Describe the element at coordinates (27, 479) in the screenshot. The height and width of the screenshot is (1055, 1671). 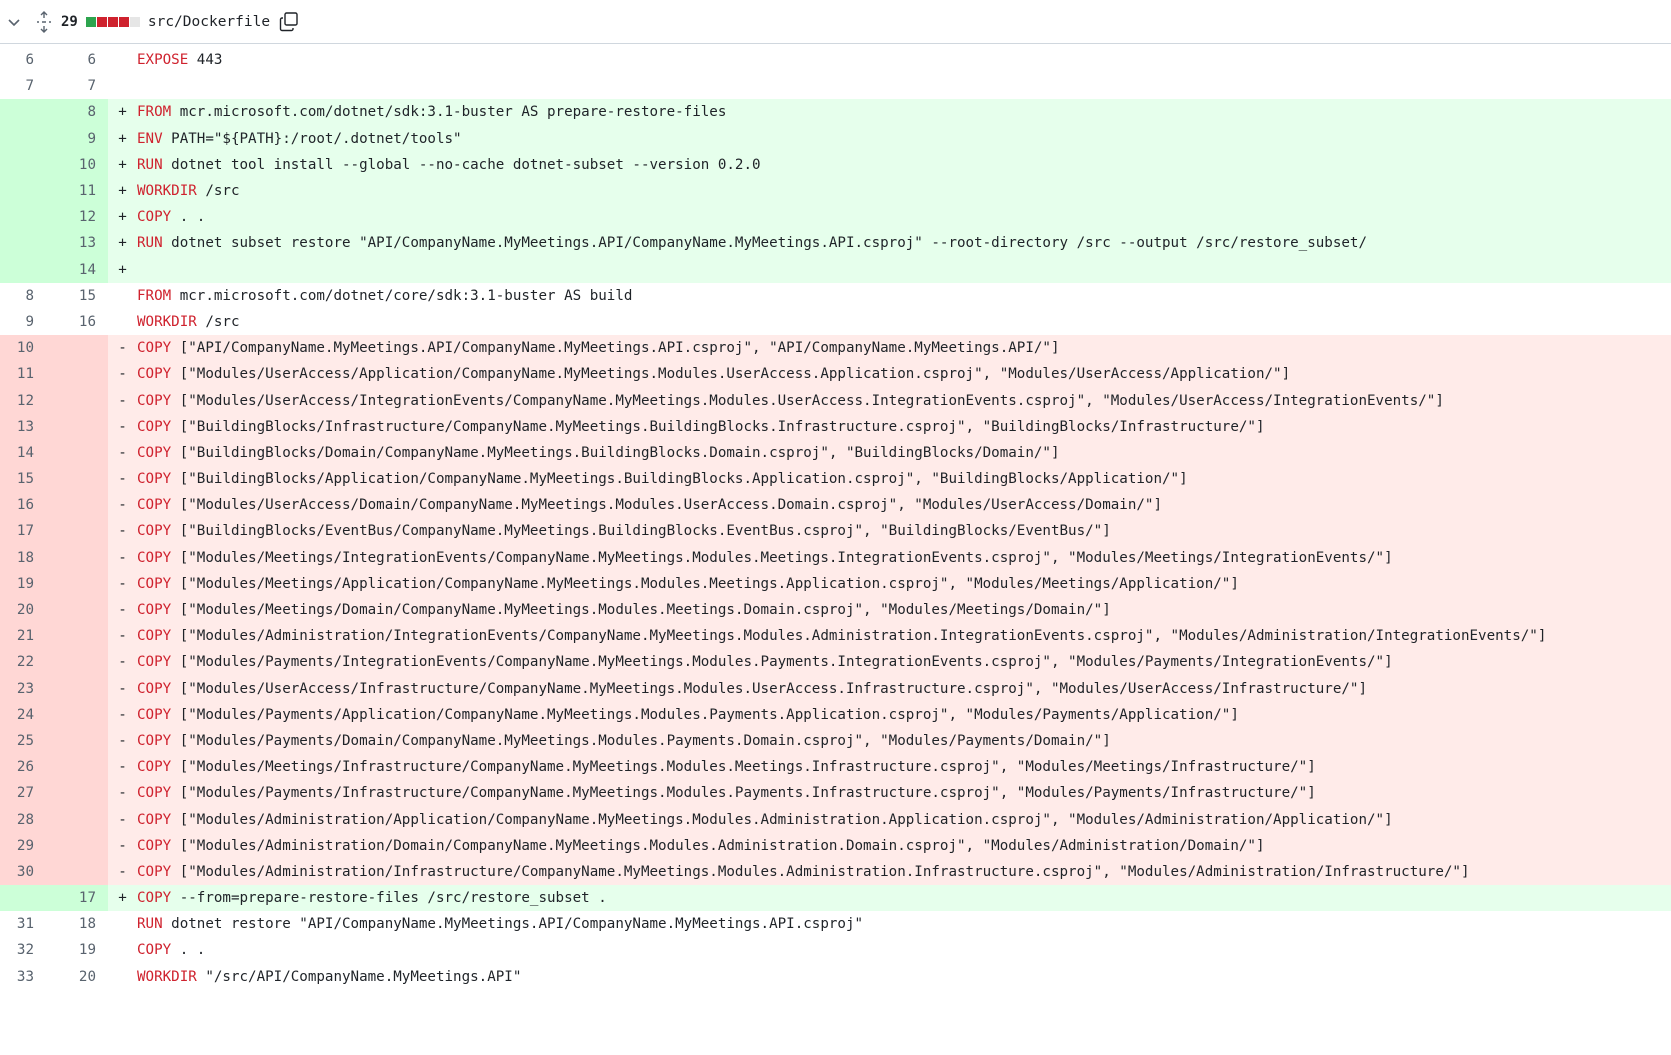
I see `old-line-number: 15` at that location.